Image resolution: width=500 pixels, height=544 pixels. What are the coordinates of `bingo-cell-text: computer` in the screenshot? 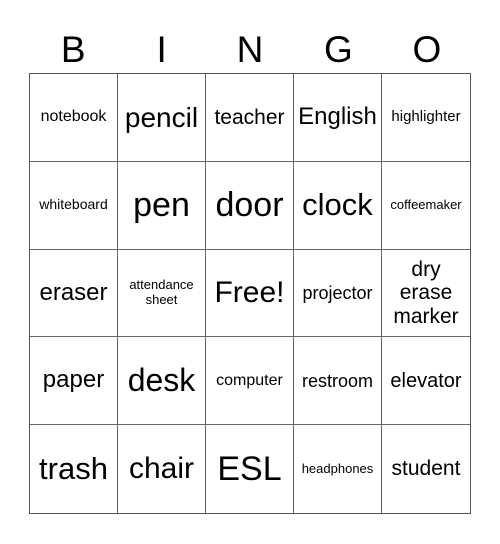 It's located at (249, 380).